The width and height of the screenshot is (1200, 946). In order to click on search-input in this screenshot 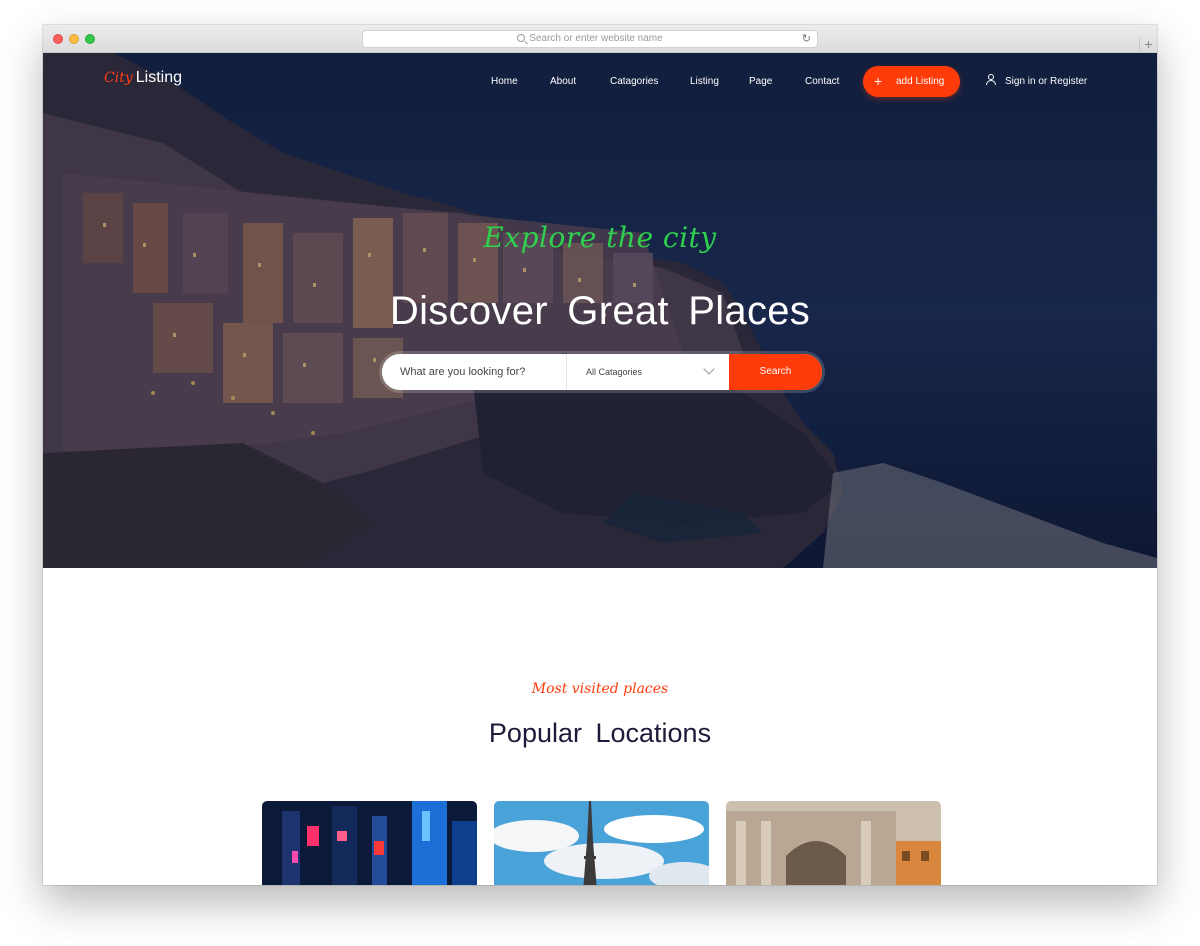, I will do `click(474, 372)`.